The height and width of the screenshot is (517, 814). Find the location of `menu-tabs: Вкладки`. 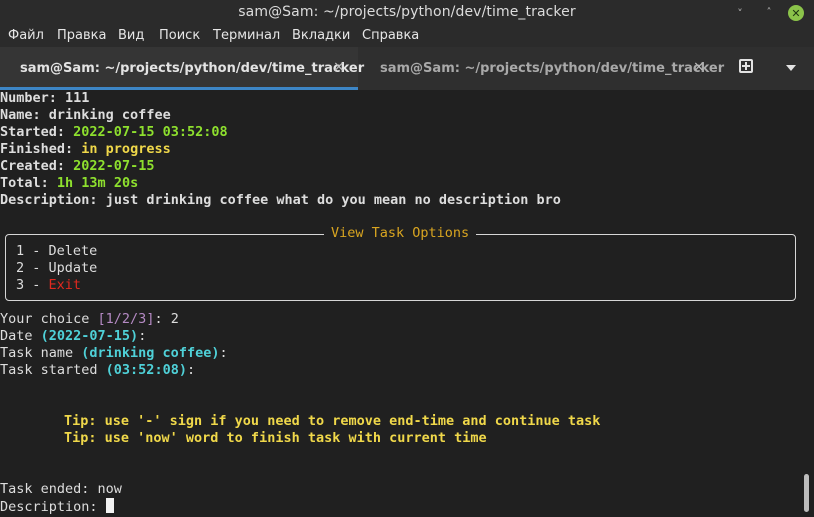

menu-tabs: Вкладки is located at coordinates (321, 35).